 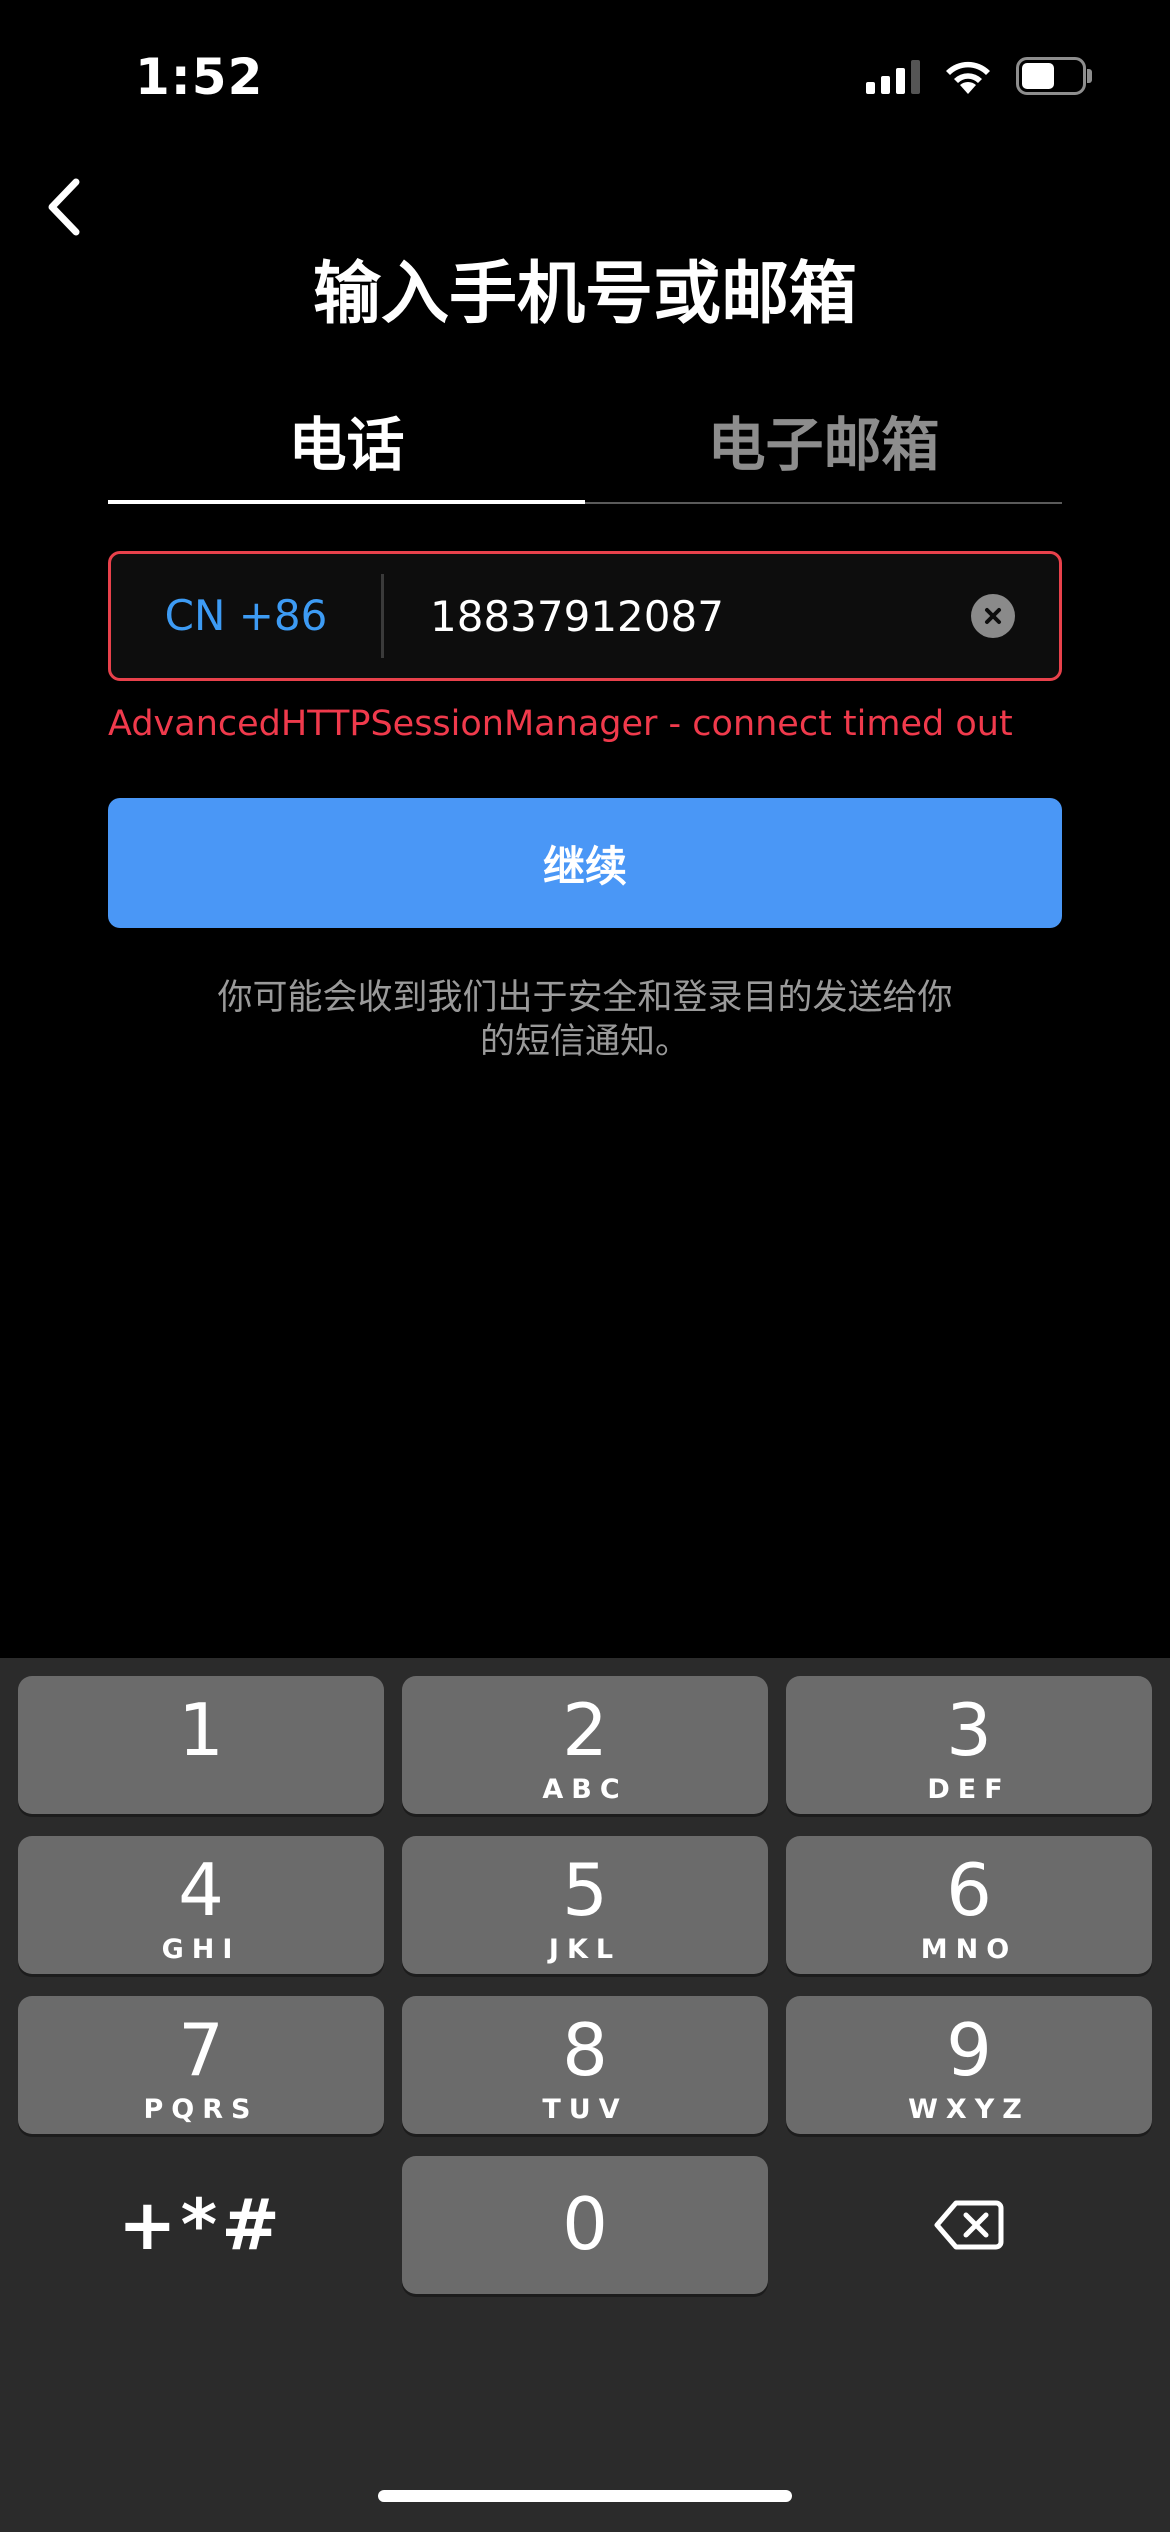 What do you see at coordinates (969, 1730) in the screenshot?
I see `key-digit: 3` at bounding box center [969, 1730].